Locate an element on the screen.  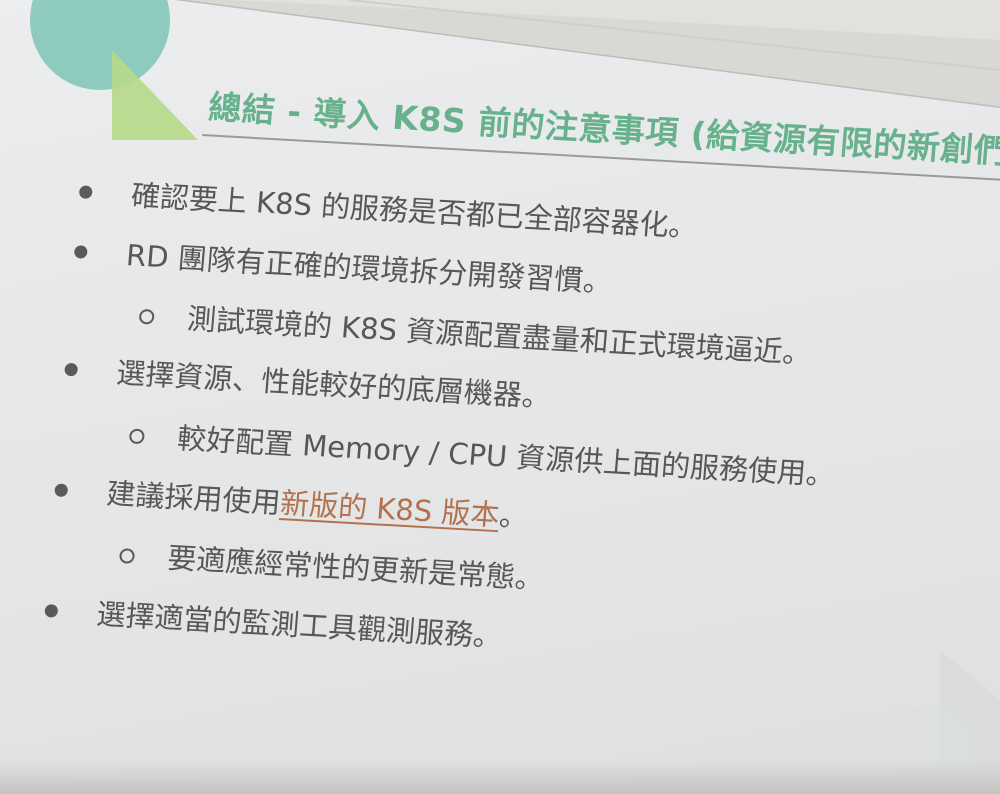
k8s-version-link: 新版的 K8S 版本 is located at coordinates (390, 509).